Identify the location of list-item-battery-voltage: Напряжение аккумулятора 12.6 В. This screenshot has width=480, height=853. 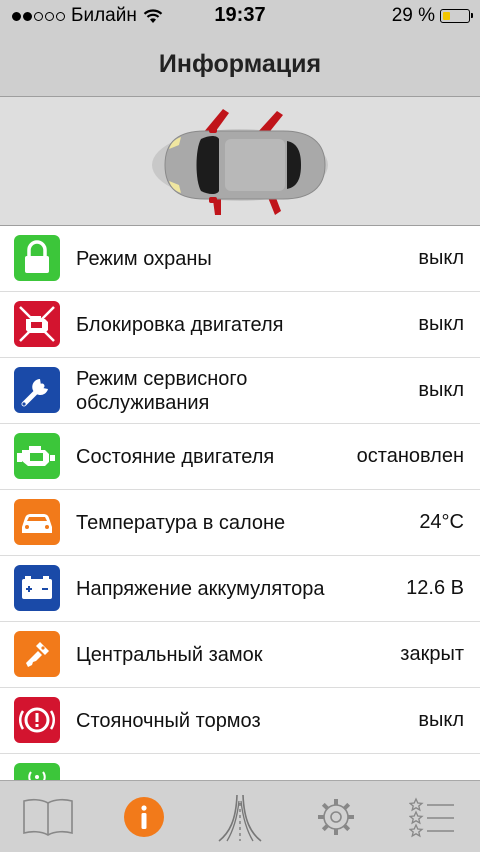
(240, 589).